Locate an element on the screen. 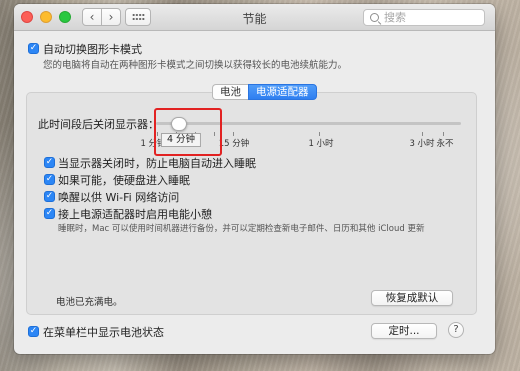 Image resolution: width=520 pixels, height=371 pixels. power-nap-label: 接上电源适配器时启用电能小憩 is located at coordinates (135, 214).